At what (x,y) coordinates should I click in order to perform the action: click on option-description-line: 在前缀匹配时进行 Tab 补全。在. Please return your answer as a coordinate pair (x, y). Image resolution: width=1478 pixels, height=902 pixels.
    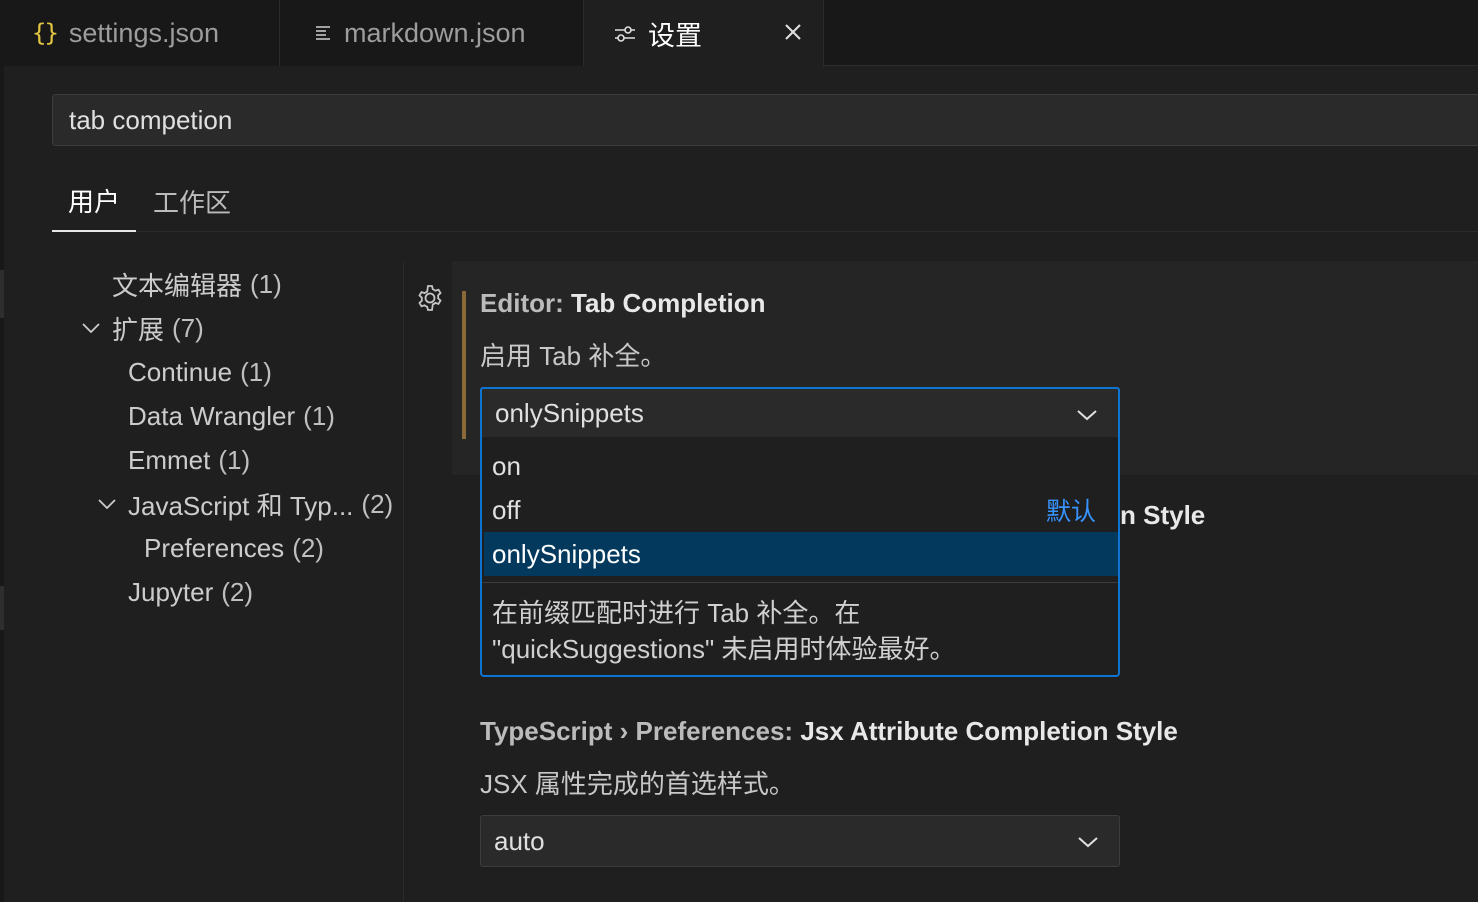
    Looking at the image, I should click on (676, 613).